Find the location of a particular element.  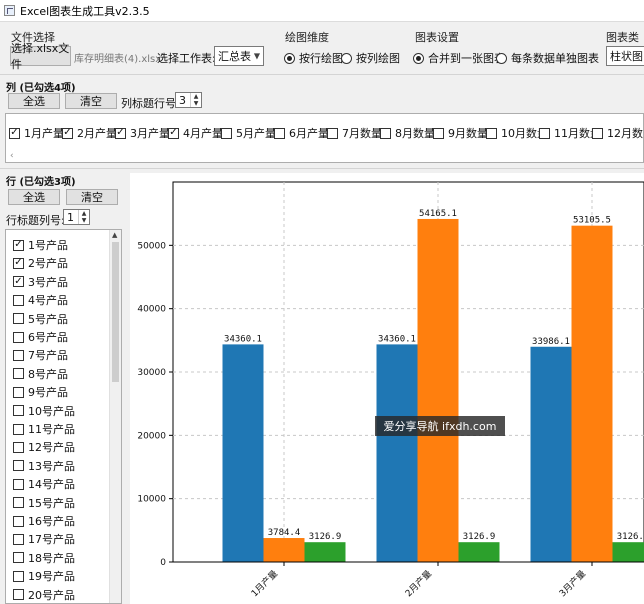

x-tick-label: 2月产量 is located at coordinates (418, 584).